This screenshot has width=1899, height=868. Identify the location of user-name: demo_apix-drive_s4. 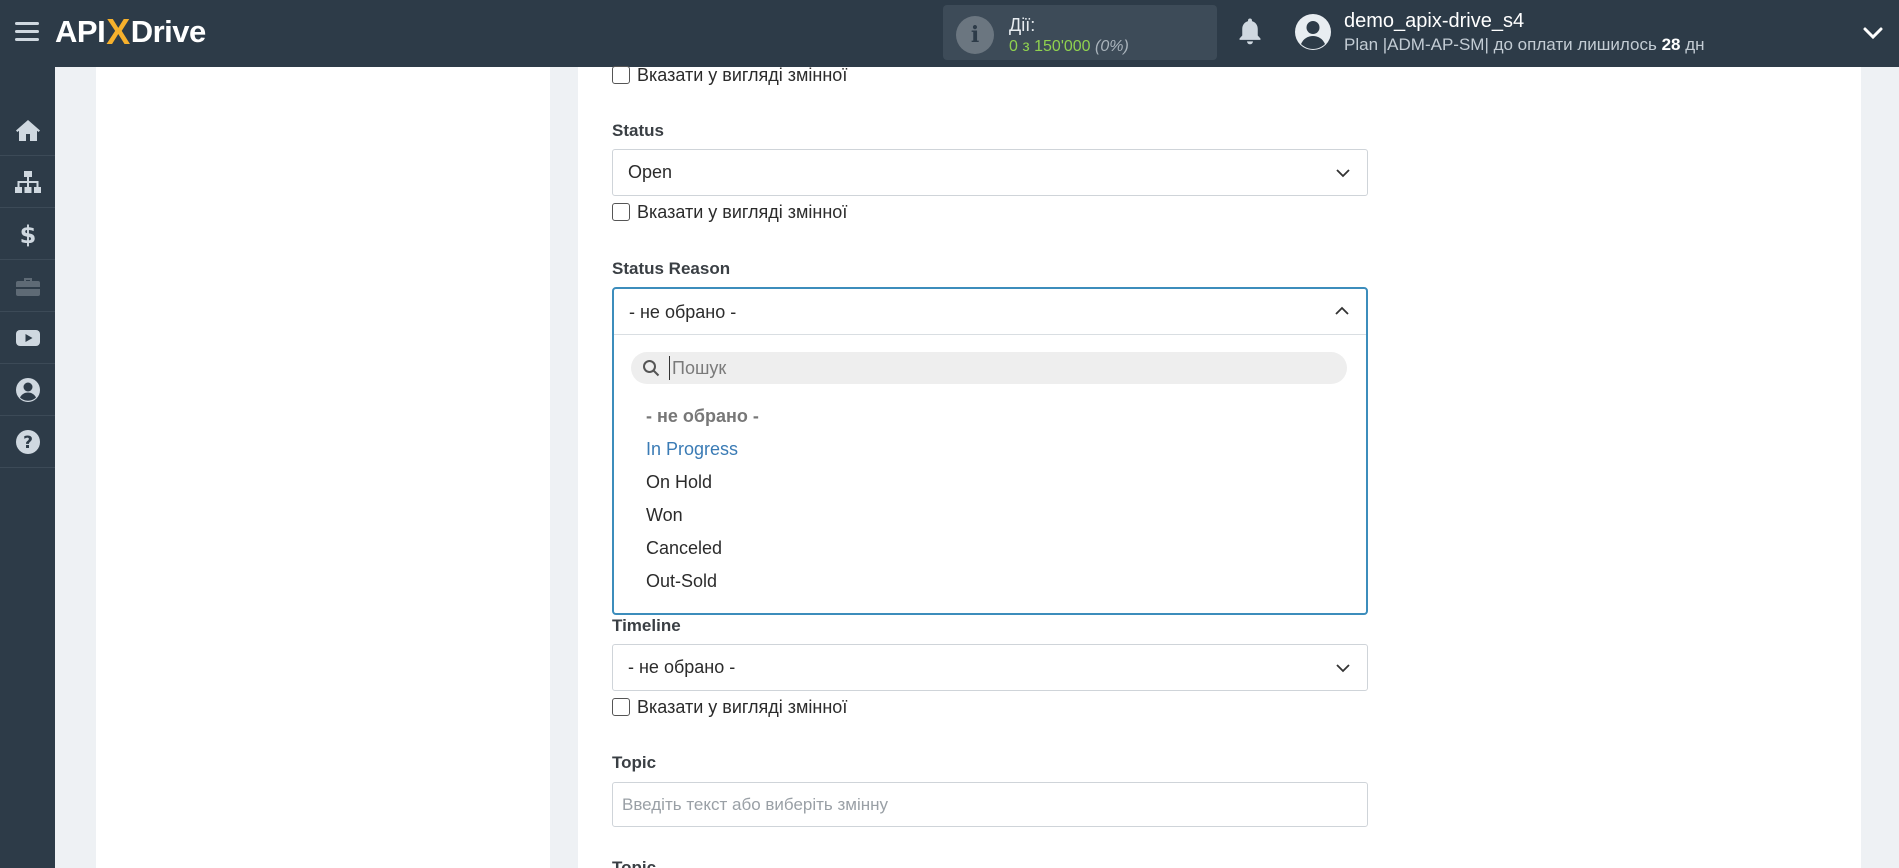
(1434, 21).